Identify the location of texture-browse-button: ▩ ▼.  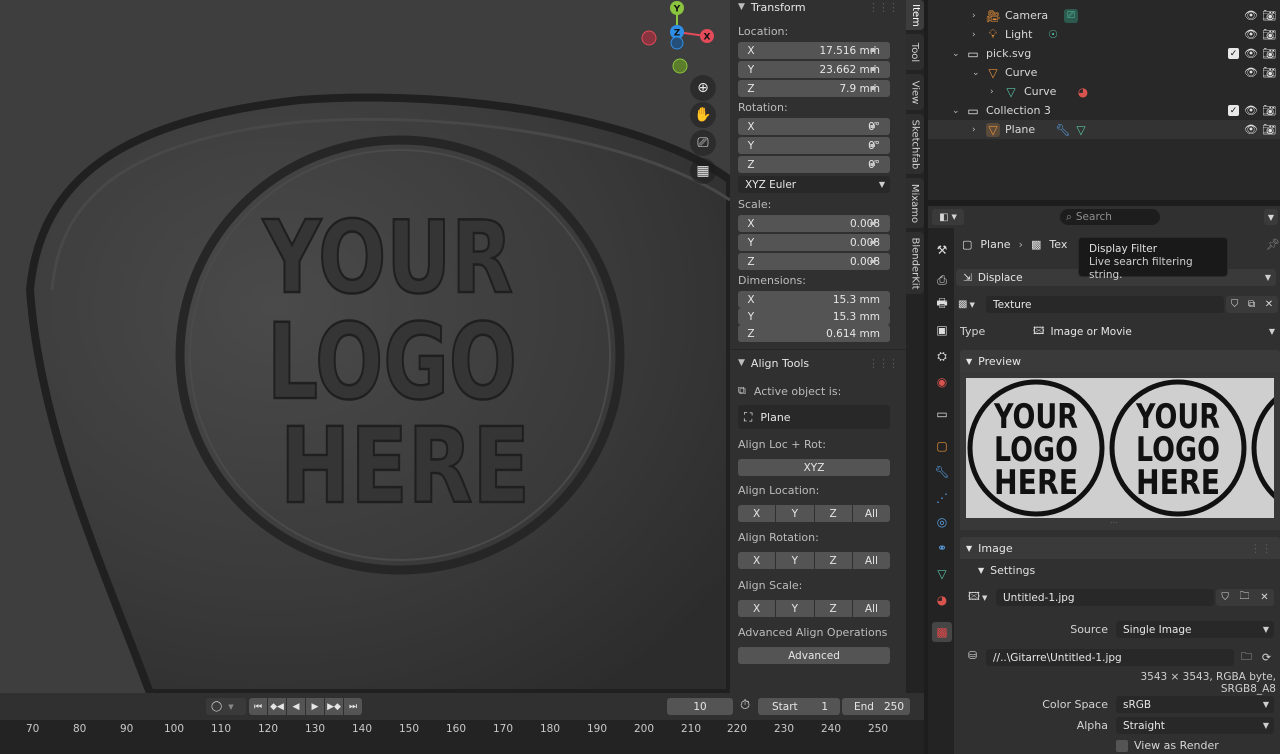
(971, 304).